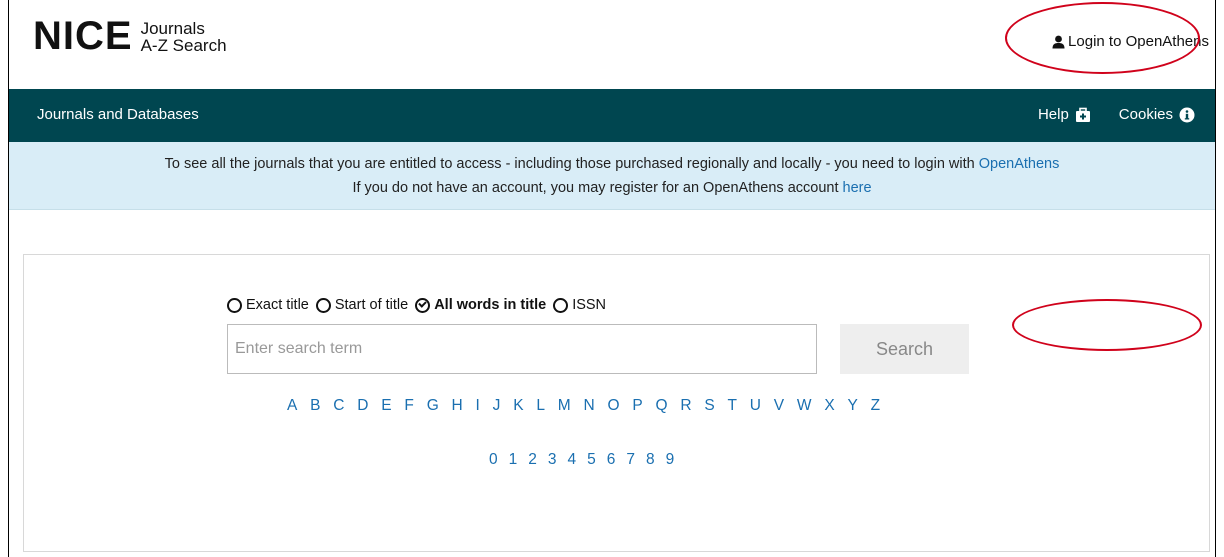 The image size is (1224, 557). Describe the element at coordinates (685, 406) in the screenshot. I see `letter-link: R` at that location.